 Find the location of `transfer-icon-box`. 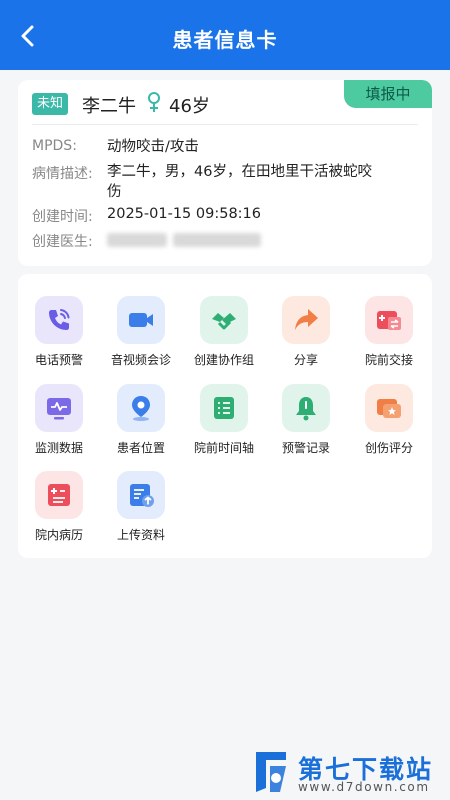

transfer-icon-box is located at coordinates (389, 320).